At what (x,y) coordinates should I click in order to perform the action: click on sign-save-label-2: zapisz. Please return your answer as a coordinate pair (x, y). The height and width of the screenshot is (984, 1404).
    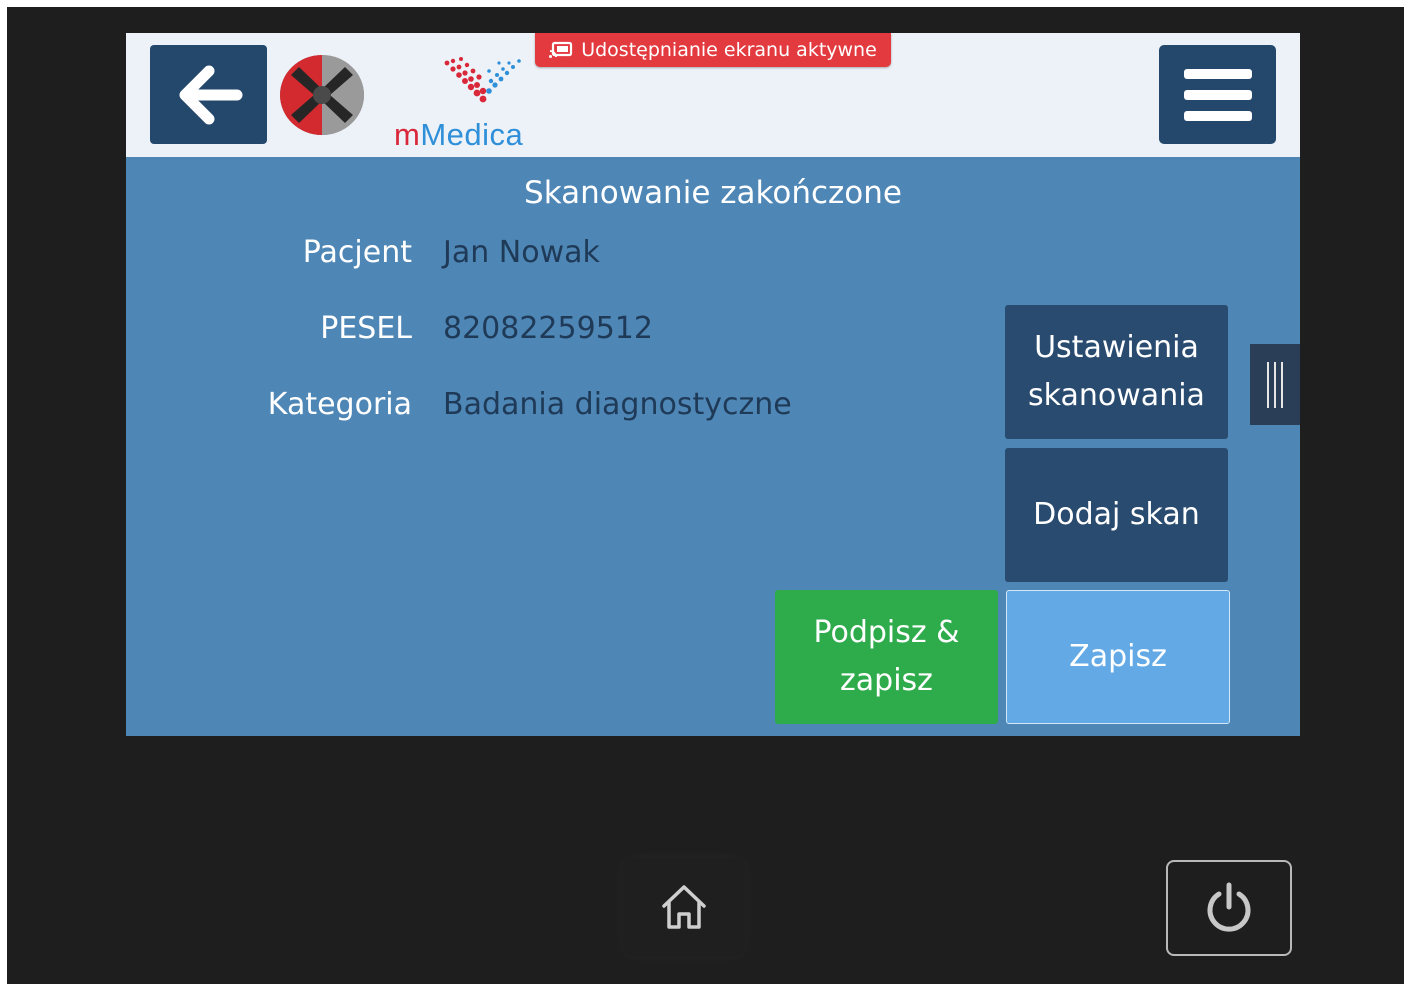
    Looking at the image, I should click on (886, 680).